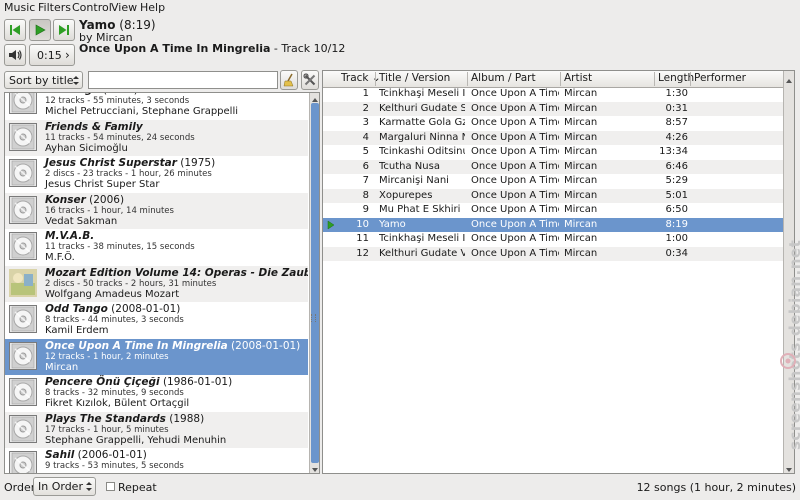 The width and height of the screenshot is (800, 500). I want to click on album-artist: Kamil Erdem, so click(77, 330).